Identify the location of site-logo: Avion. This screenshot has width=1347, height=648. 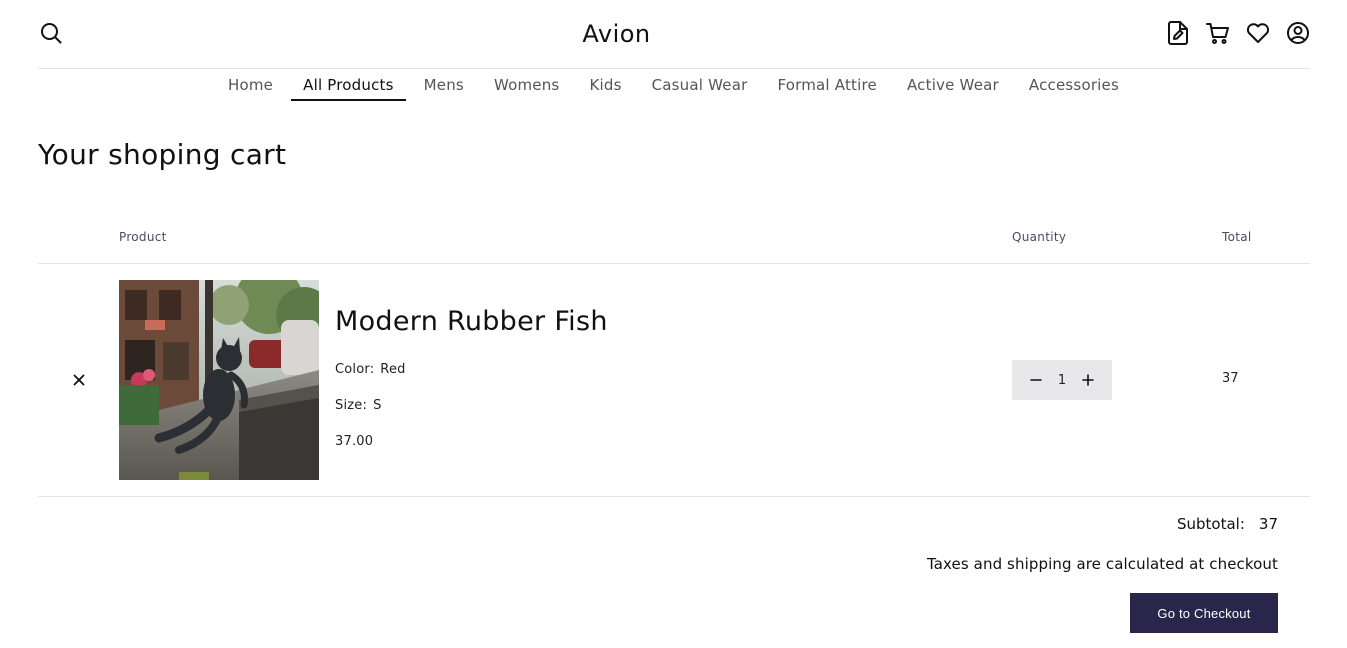
(616, 34).